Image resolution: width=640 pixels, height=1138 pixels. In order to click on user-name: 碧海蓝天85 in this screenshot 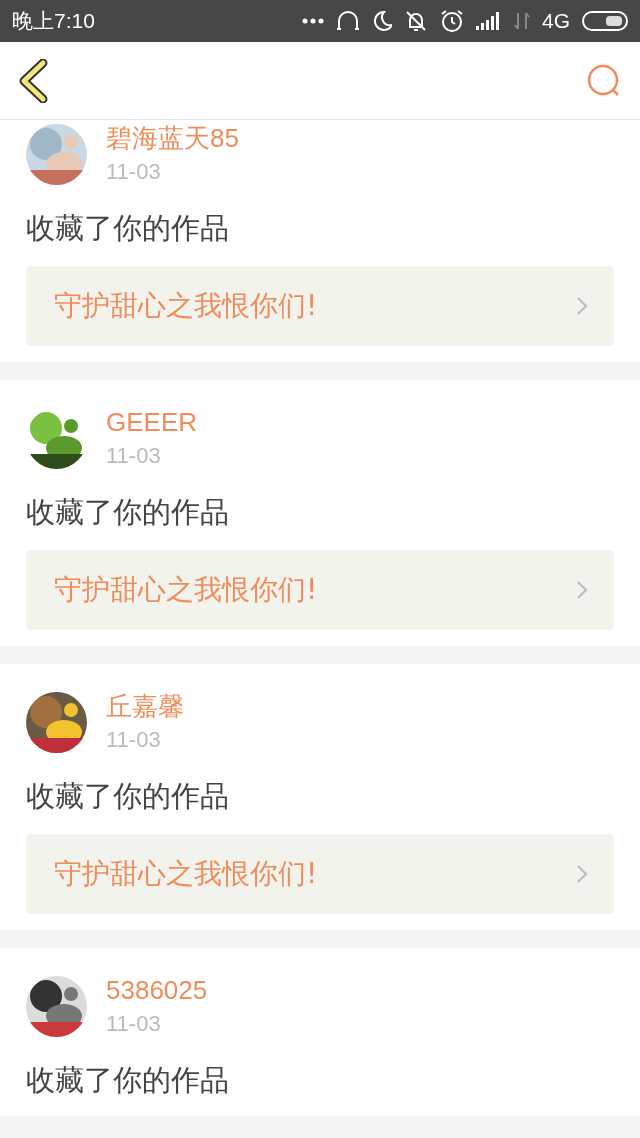, I will do `click(172, 138)`.